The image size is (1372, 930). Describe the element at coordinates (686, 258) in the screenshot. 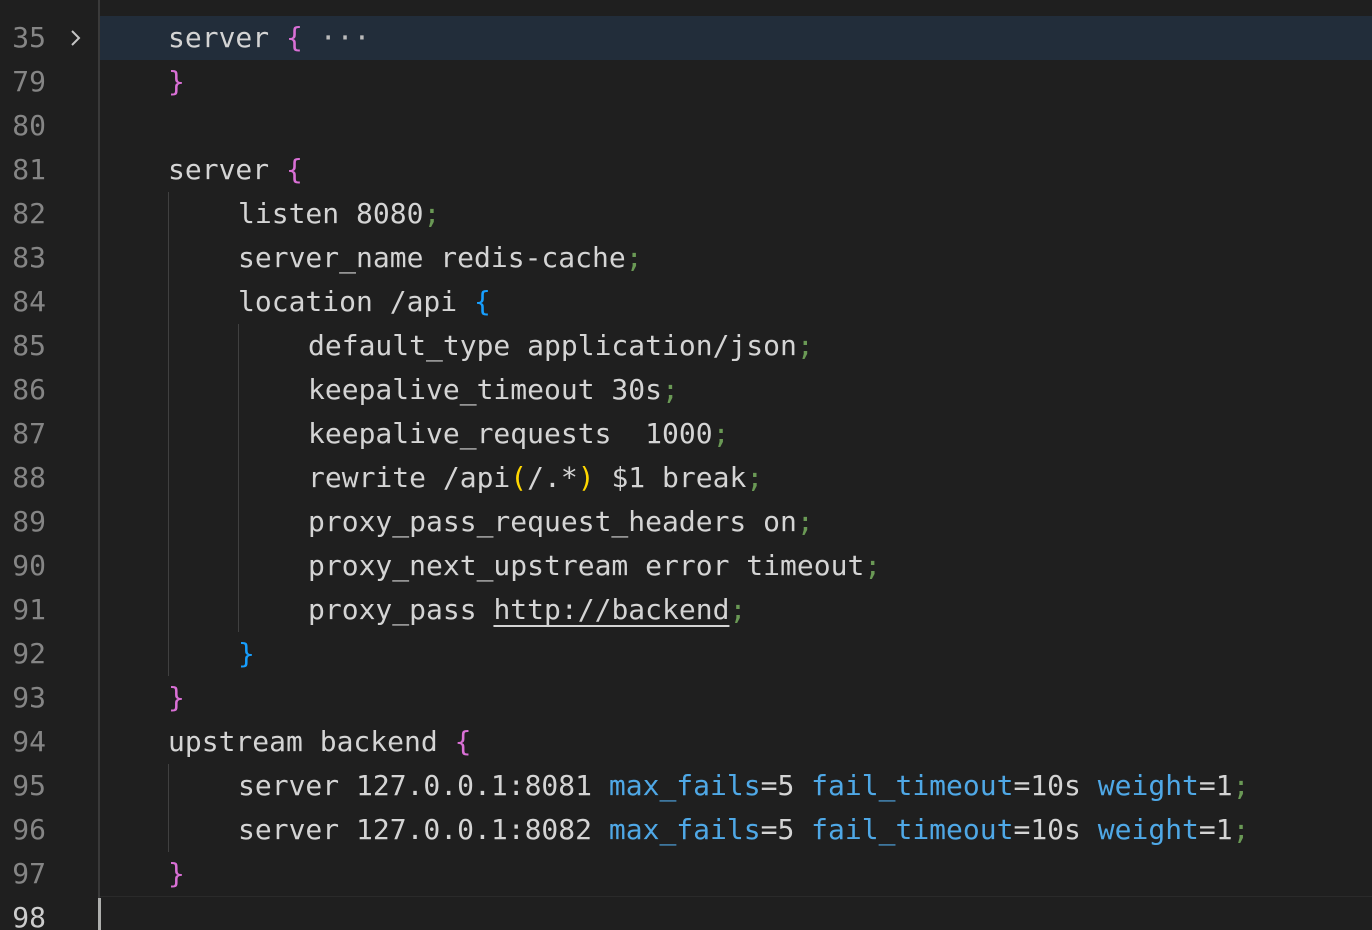

I see `code-line-83: 83 server_name redis-cache;` at that location.